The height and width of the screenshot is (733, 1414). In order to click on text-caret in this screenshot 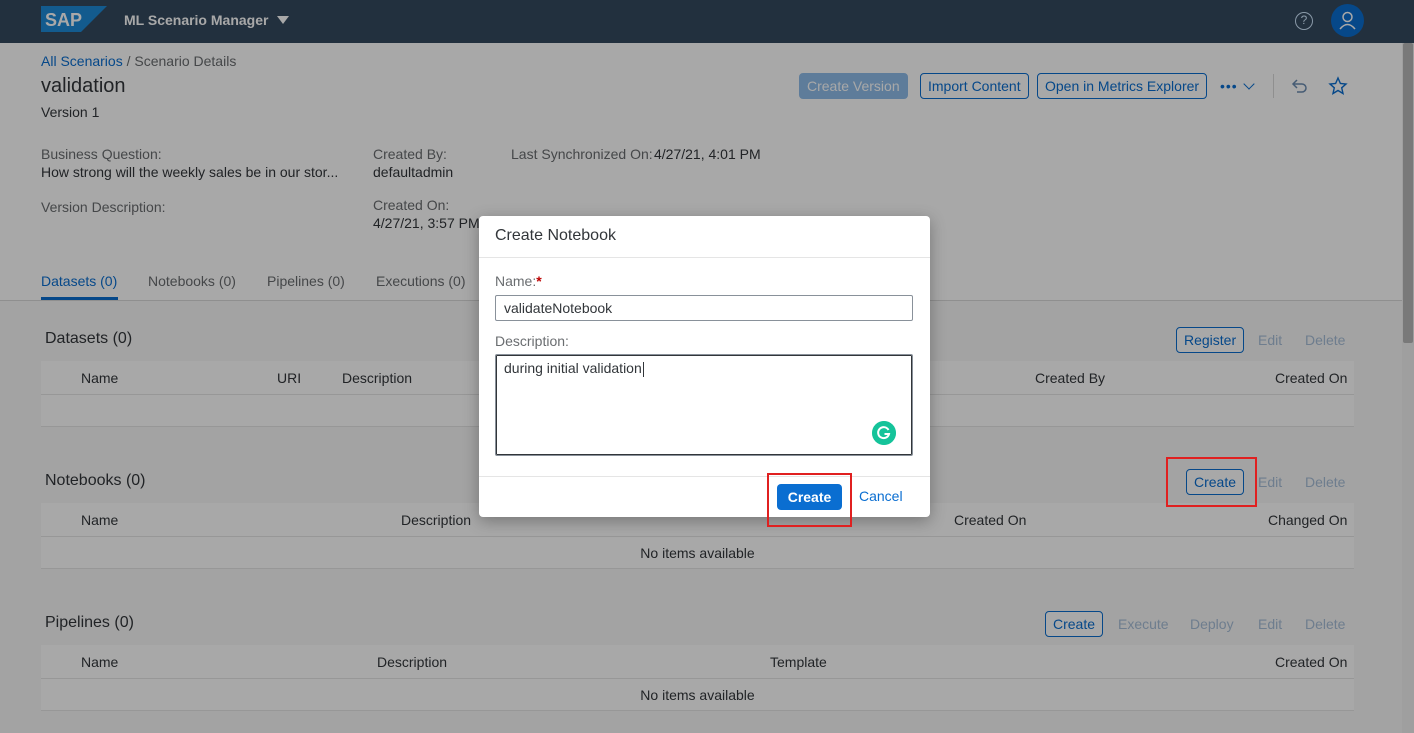, I will do `click(643, 369)`.